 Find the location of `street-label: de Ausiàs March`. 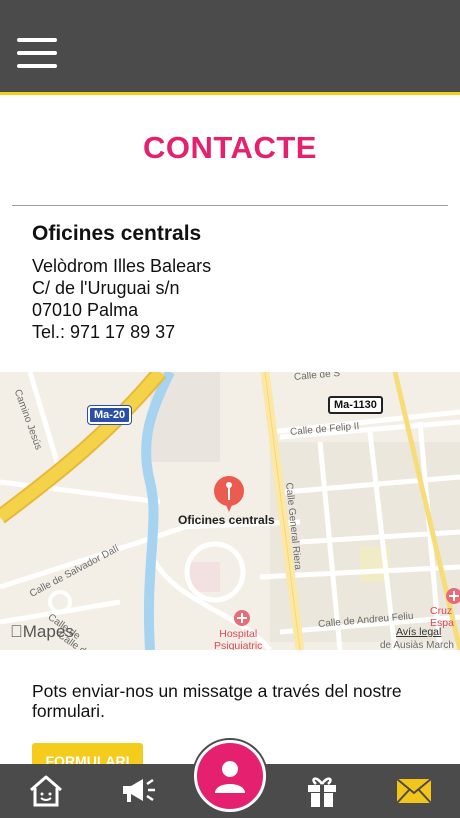

street-label: de Ausiàs March is located at coordinates (417, 645).